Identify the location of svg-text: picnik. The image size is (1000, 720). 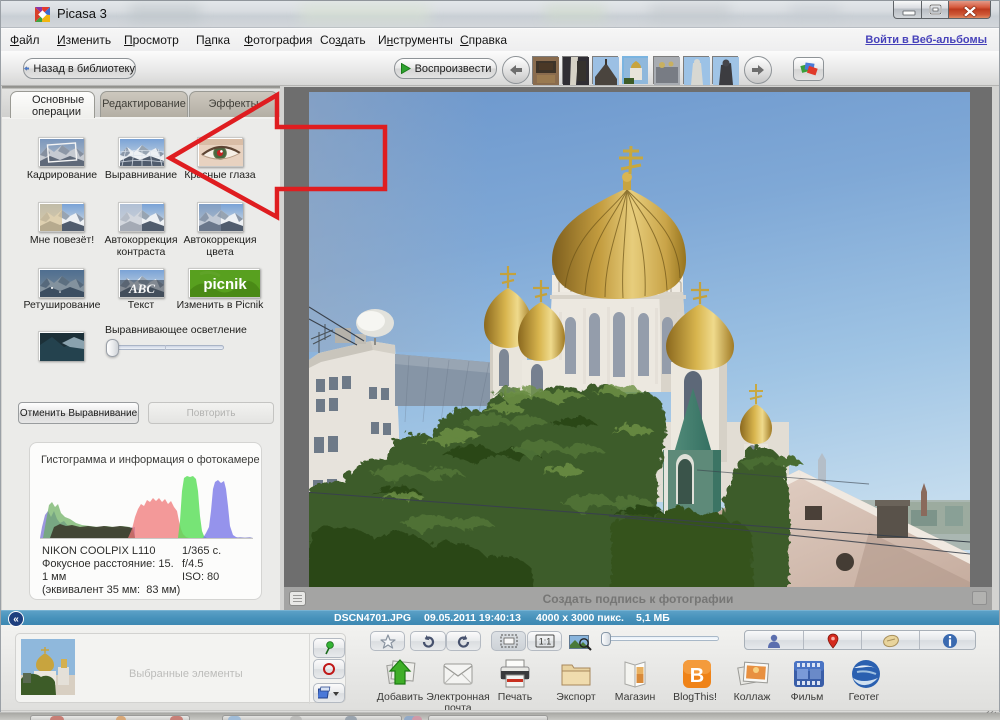
(225, 284).